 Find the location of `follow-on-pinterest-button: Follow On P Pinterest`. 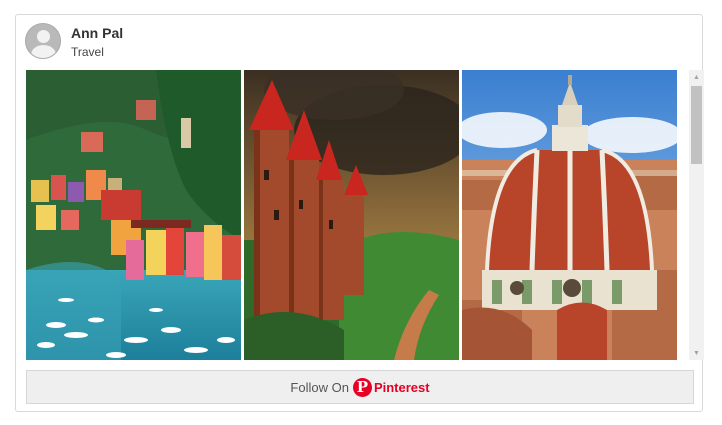

follow-on-pinterest-button: Follow On P Pinterest is located at coordinates (360, 387).